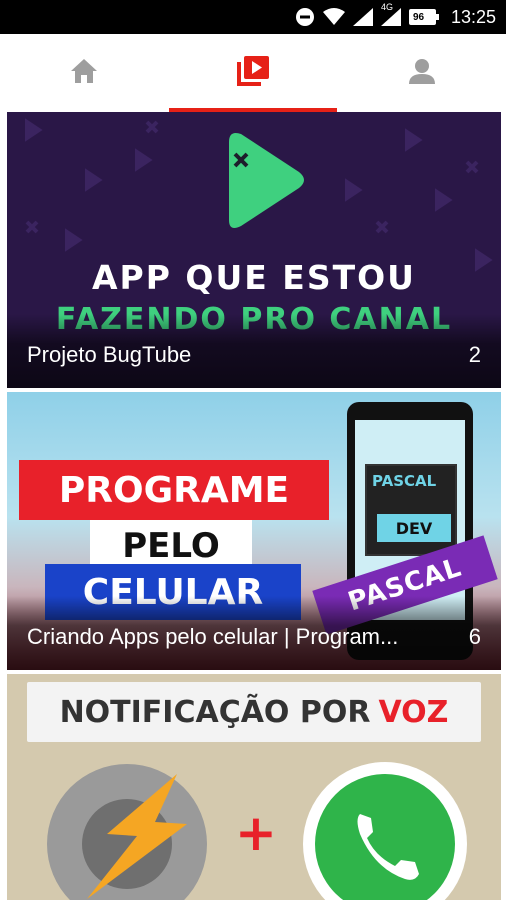  Describe the element at coordinates (109, 354) in the screenshot. I see `playlist-title: Projeto BugTube` at that location.